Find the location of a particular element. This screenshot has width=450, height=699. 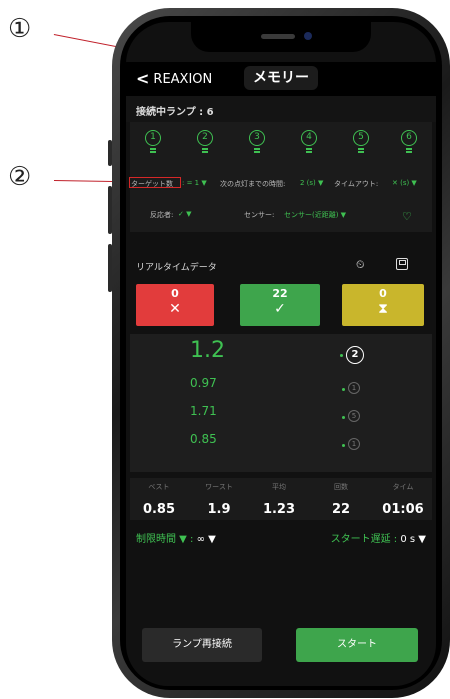

latest-reaction-time: 1.2 is located at coordinates (207, 350).